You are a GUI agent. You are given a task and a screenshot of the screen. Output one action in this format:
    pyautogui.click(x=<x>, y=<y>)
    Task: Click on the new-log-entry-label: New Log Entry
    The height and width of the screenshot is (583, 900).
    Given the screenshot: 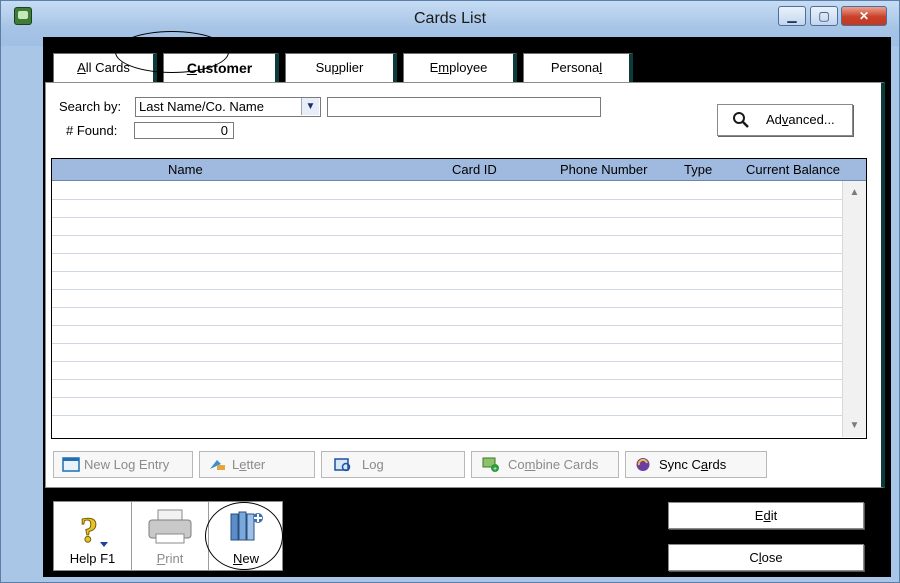 What is the action you would take?
    pyautogui.click(x=127, y=464)
    